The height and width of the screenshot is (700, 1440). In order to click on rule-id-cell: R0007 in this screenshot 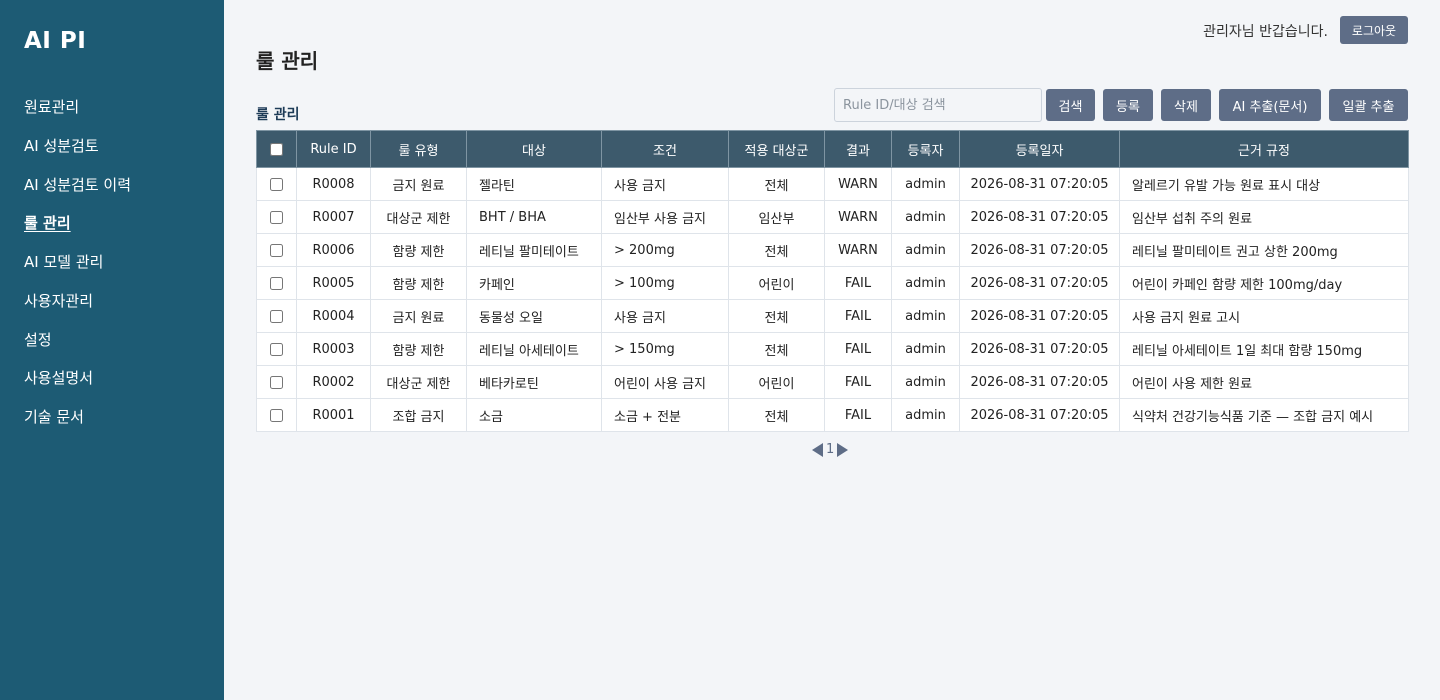, I will do `click(333, 217)`.